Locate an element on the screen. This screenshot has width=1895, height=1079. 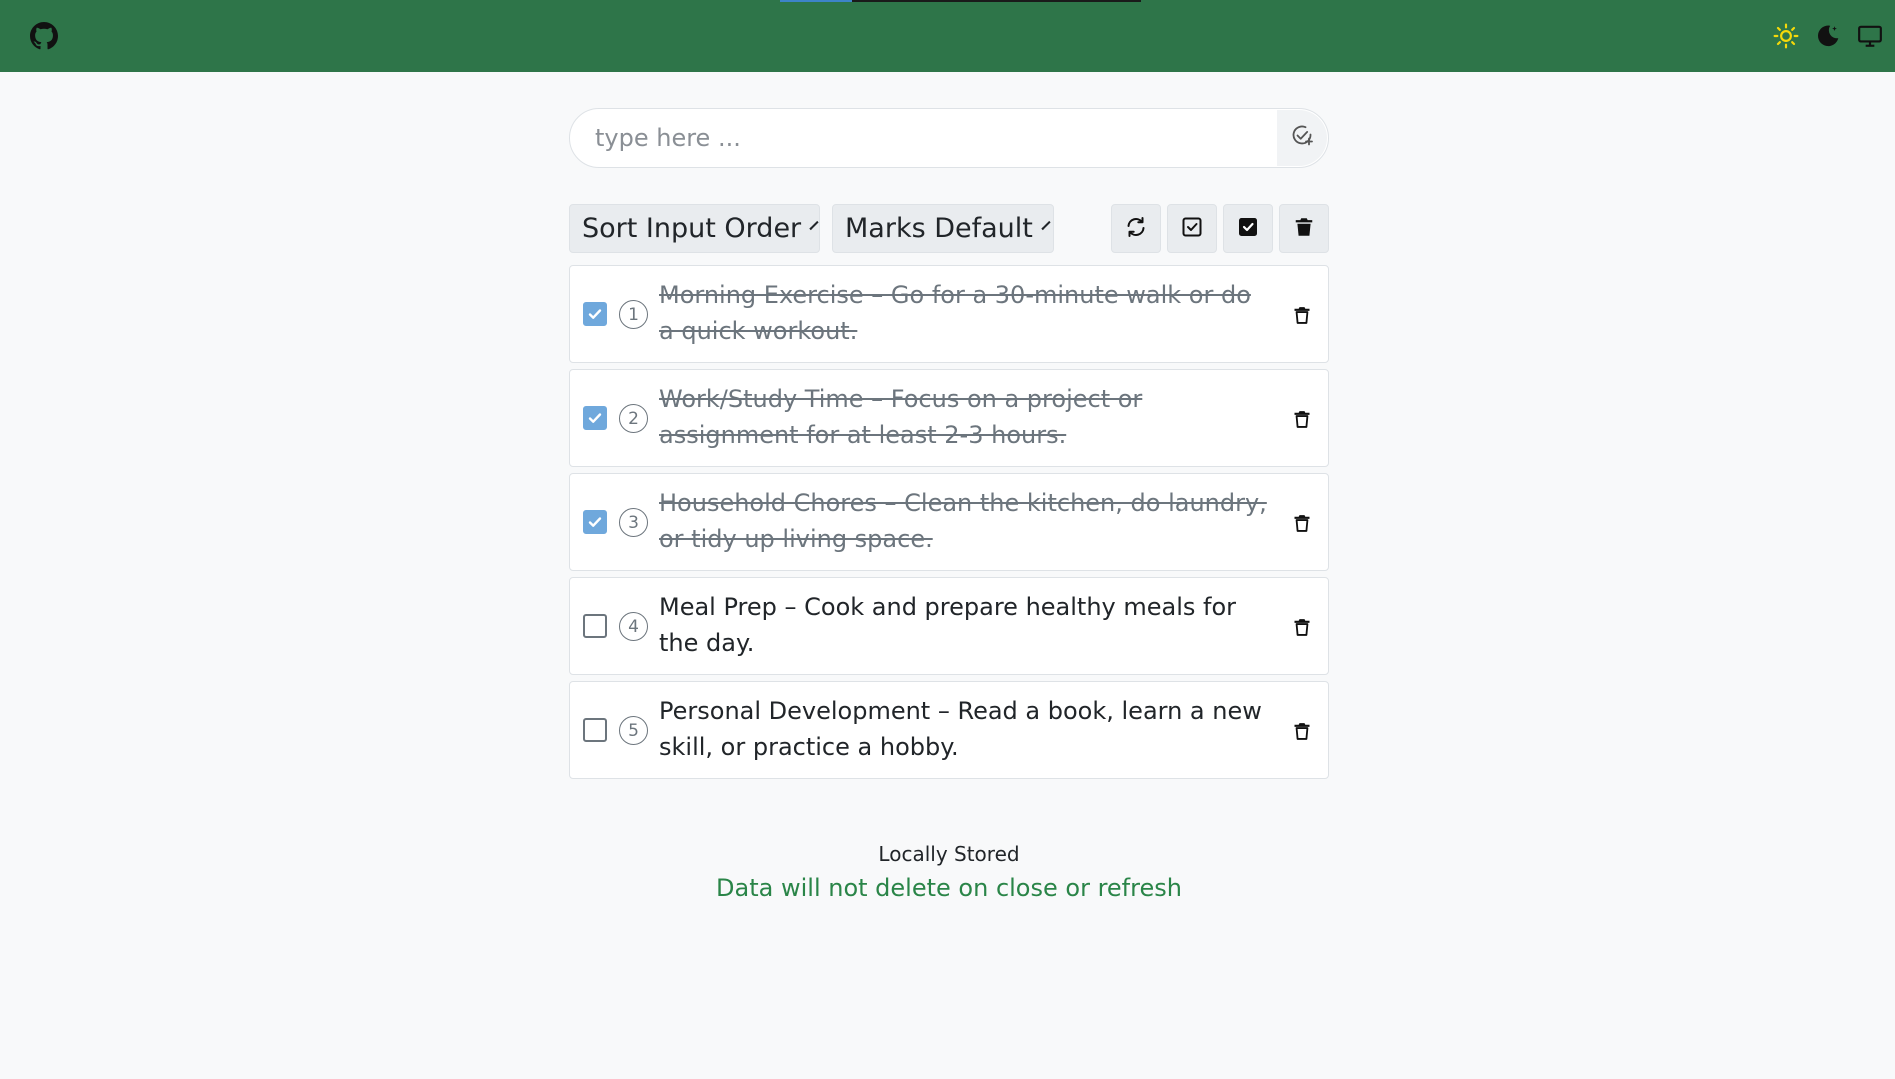
check-add-icon is located at coordinates (1302, 138).